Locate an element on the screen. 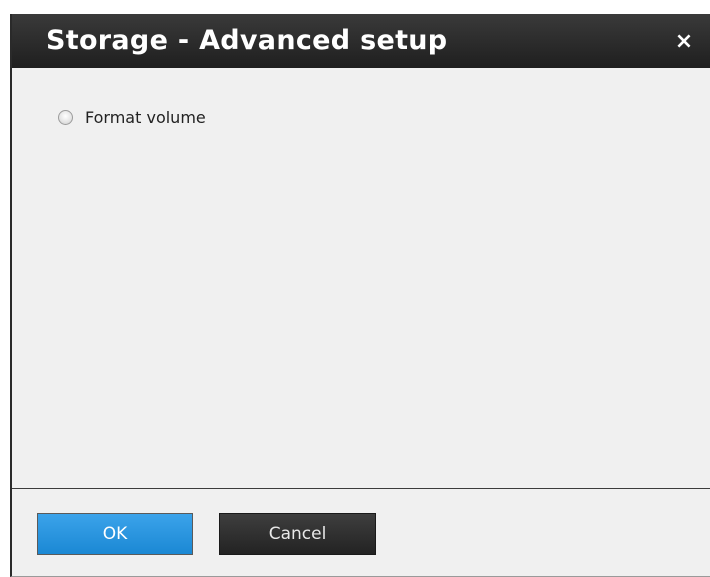 This screenshot has height=577, width=710. cancel-button: Cancel is located at coordinates (297, 534).